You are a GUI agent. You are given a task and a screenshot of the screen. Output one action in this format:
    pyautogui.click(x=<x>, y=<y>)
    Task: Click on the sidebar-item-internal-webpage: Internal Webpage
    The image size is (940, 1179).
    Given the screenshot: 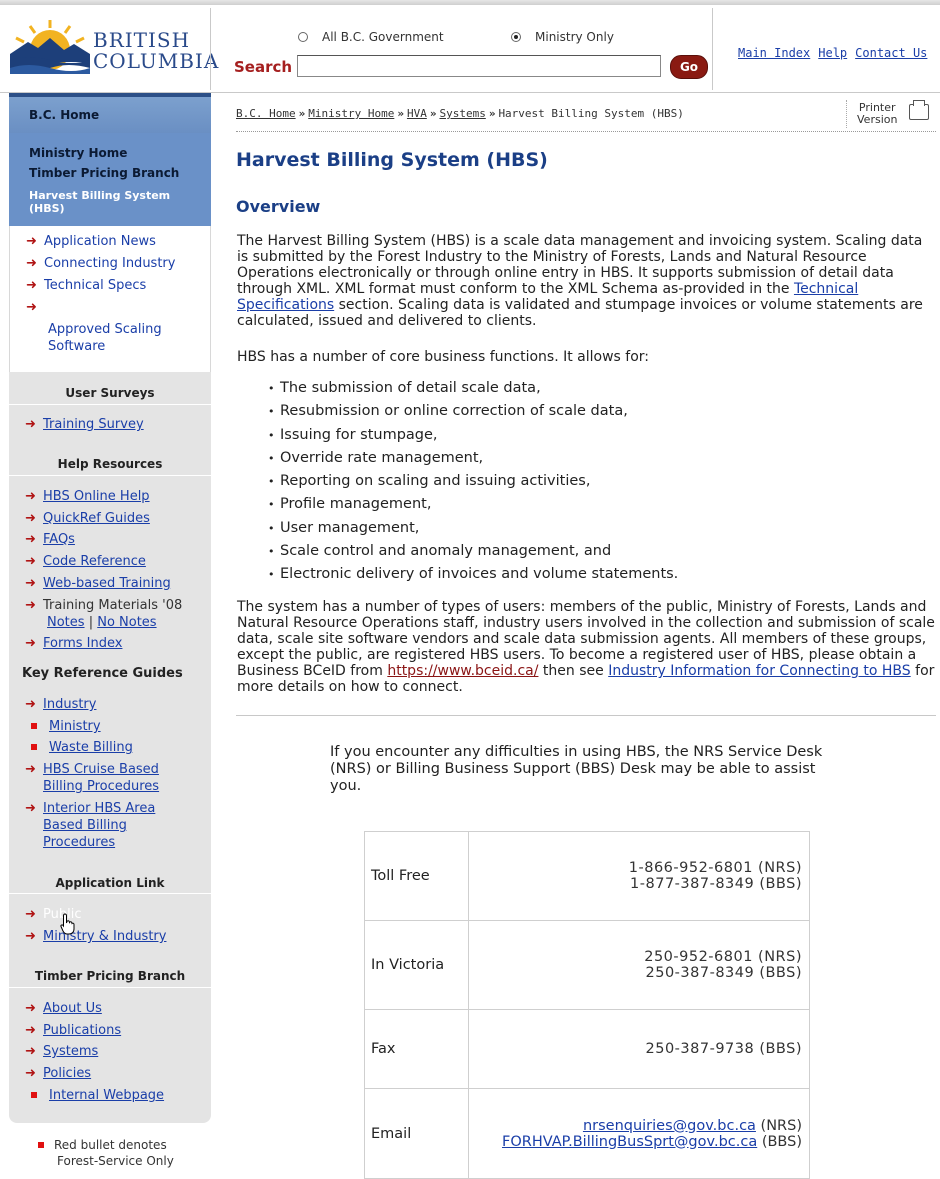 What is the action you would take?
    pyautogui.click(x=94, y=1095)
    